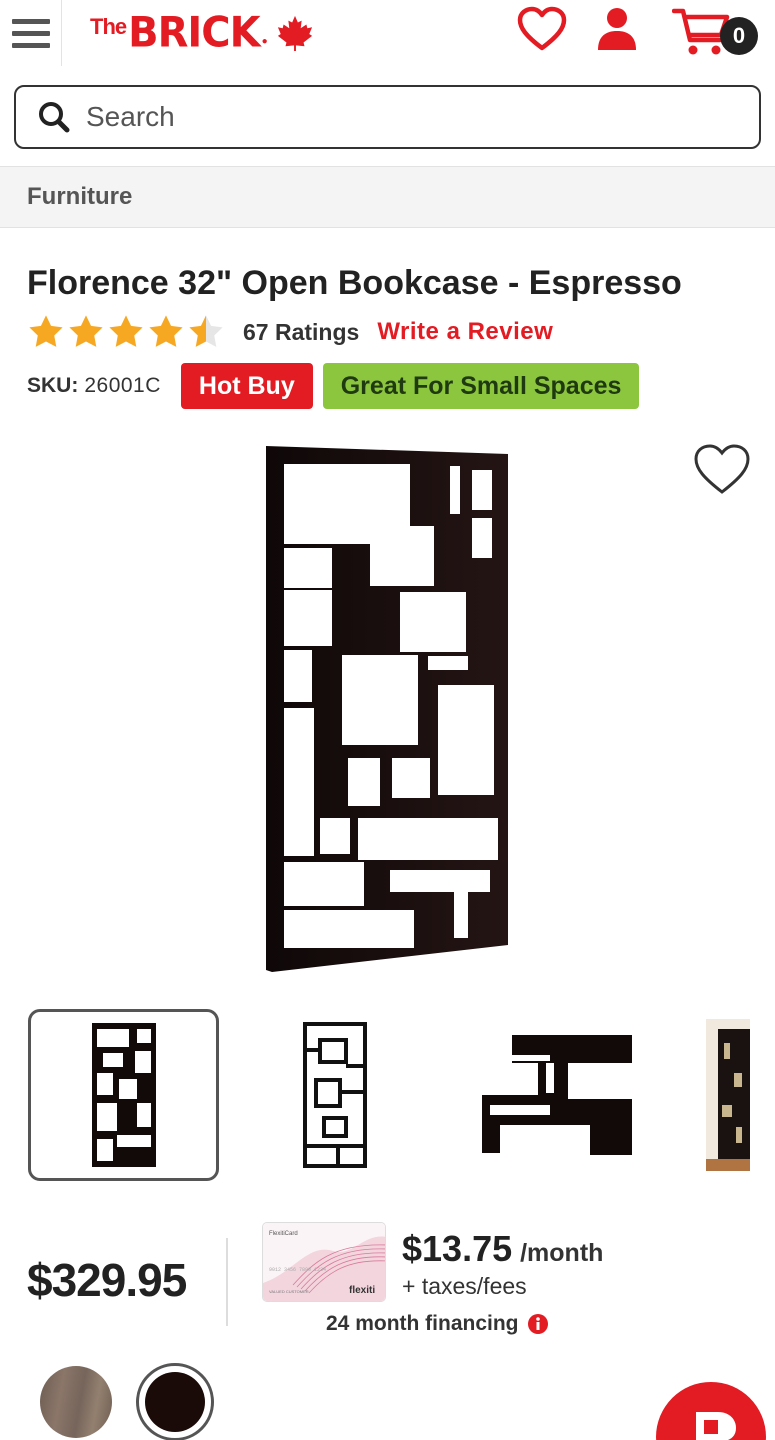 Image resolution: width=775 pixels, height=1440 pixels. Describe the element at coordinates (362, 1290) in the screenshot. I see `card-brand: flexiti` at that location.